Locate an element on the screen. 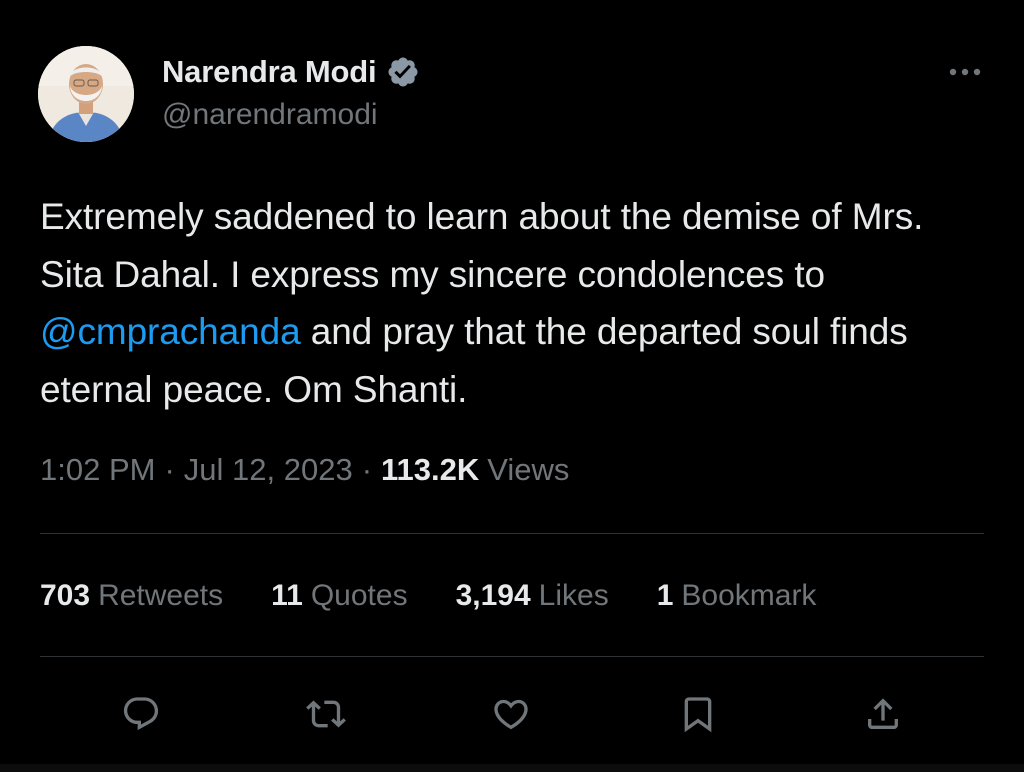 Image resolution: width=1024 pixels, height=772 pixels. mention-link: @cmprachanda is located at coordinates (170, 331).